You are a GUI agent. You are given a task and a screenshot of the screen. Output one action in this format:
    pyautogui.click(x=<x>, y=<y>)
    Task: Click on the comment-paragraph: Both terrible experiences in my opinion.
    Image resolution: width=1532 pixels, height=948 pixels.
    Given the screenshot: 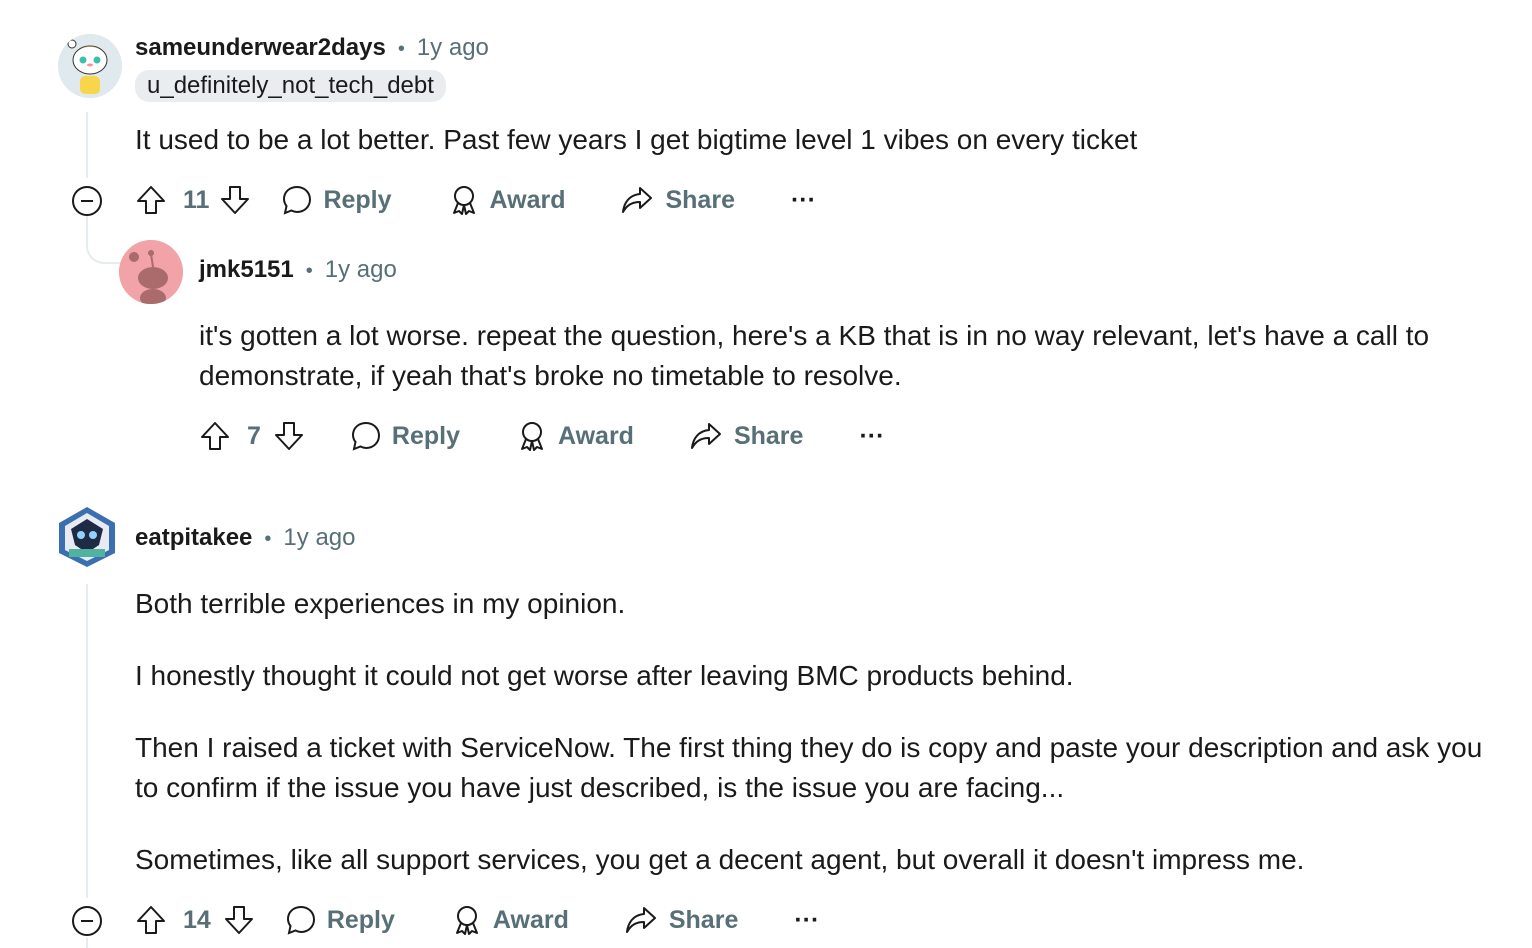 What is the action you would take?
    pyautogui.click(x=380, y=603)
    